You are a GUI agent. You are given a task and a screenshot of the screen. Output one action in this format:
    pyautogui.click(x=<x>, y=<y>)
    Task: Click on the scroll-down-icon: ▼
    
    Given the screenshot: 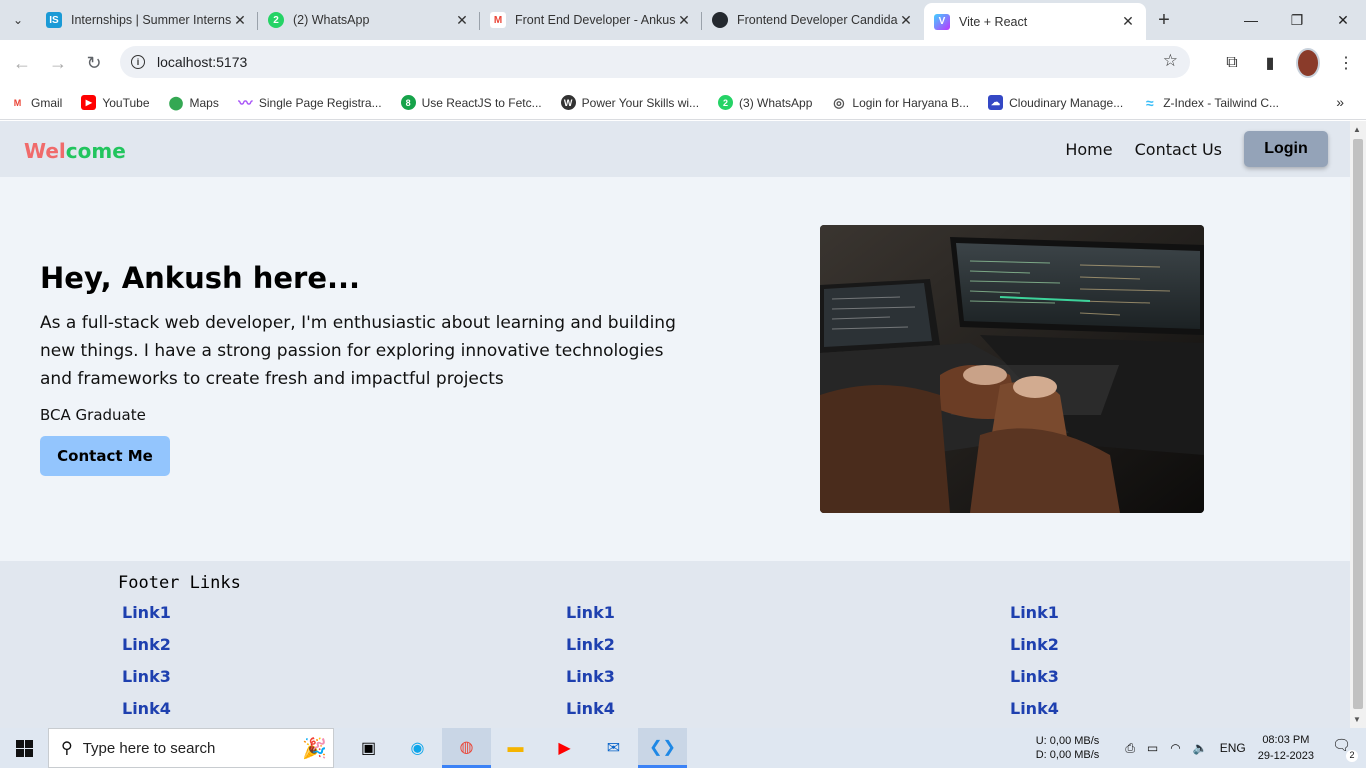 What is the action you would take?
    pyautogui.click(x=1357, y=719)
    